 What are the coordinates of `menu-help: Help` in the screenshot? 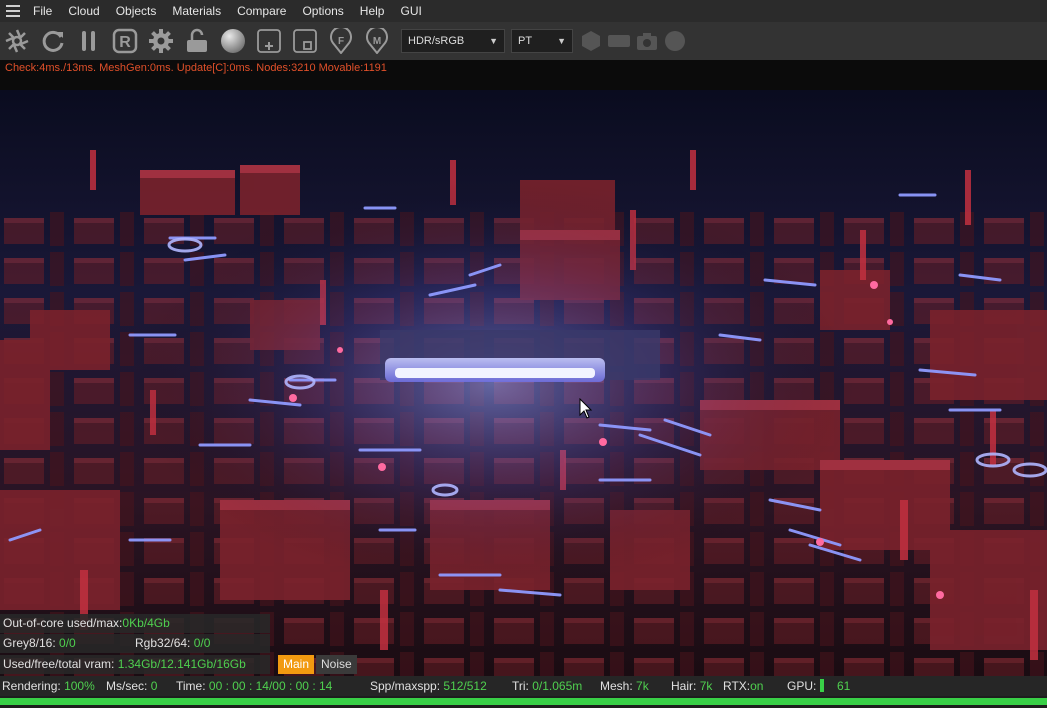 It's located at (372, 11).